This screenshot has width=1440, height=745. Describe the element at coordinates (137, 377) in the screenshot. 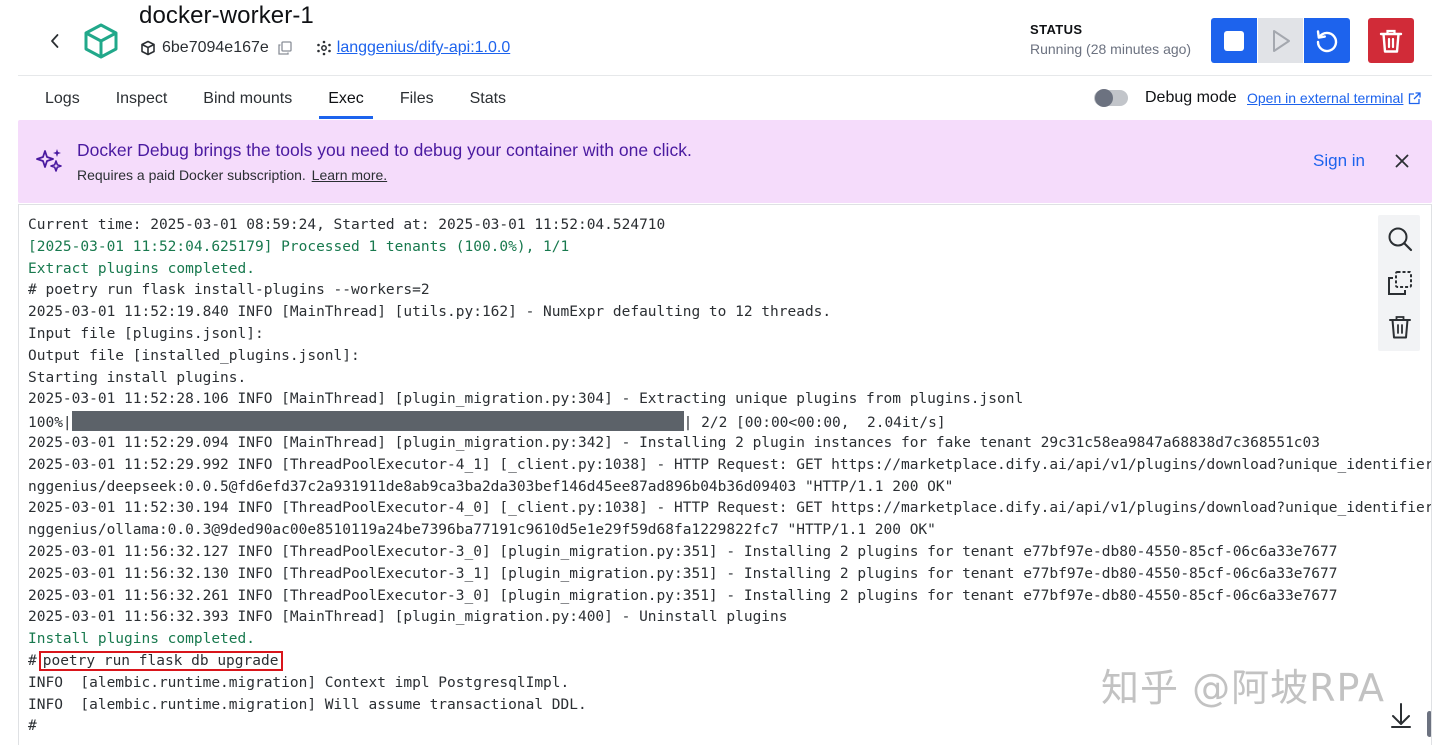

I see `terminal-line: Starting install plugins.` at that location.